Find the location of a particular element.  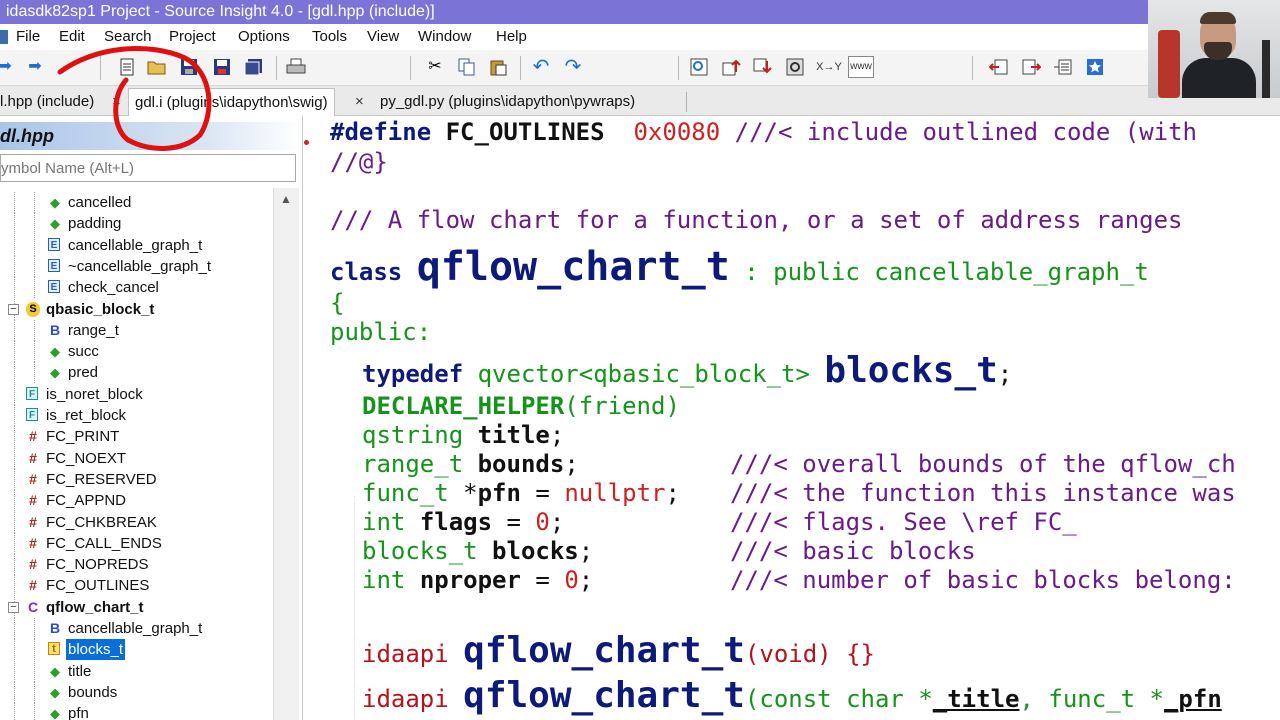

tree-item: ◆ bounds is located at coordinates (136, 692).